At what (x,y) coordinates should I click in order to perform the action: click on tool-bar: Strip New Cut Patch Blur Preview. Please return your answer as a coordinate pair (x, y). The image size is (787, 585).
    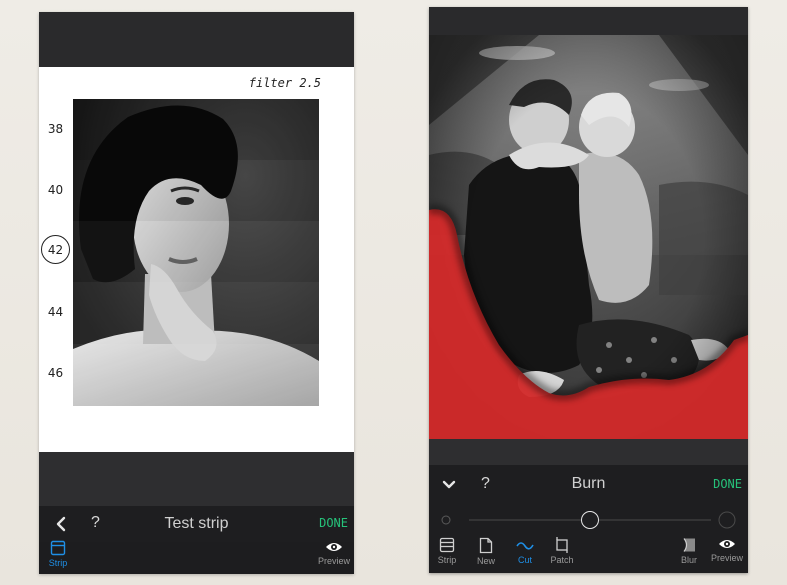
    Looking at the image, I should click on (588, 555).